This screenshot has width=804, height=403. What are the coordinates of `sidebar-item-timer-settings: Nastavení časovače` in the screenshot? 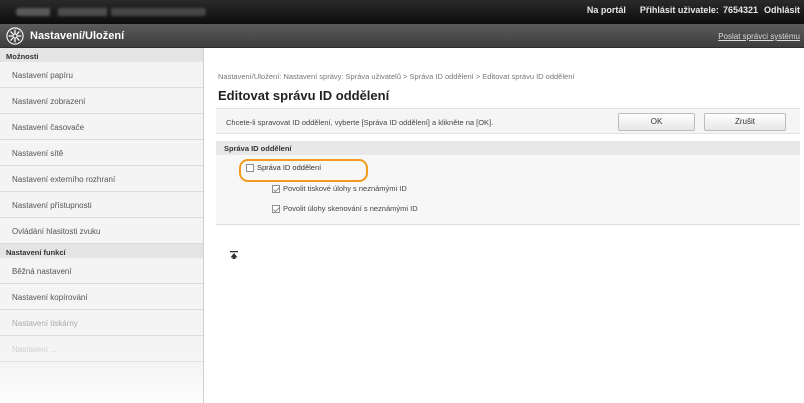 It's located at (101, 127).